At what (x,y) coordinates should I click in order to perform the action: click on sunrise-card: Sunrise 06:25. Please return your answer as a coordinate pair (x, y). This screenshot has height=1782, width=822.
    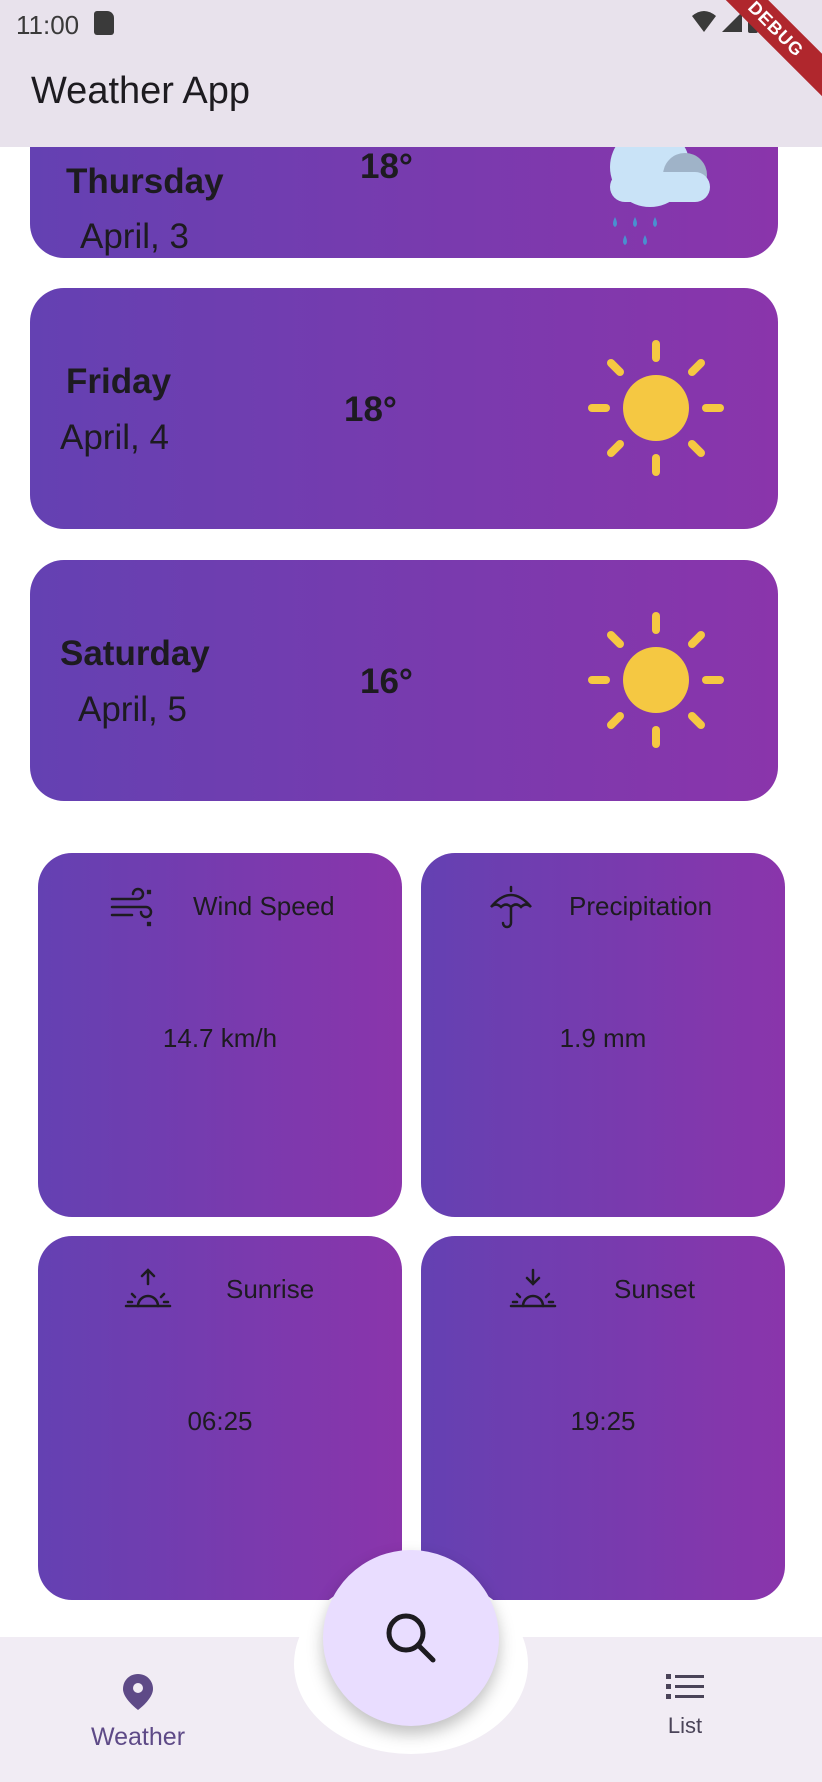
    Looking at the image, I should click on (220, 1418).